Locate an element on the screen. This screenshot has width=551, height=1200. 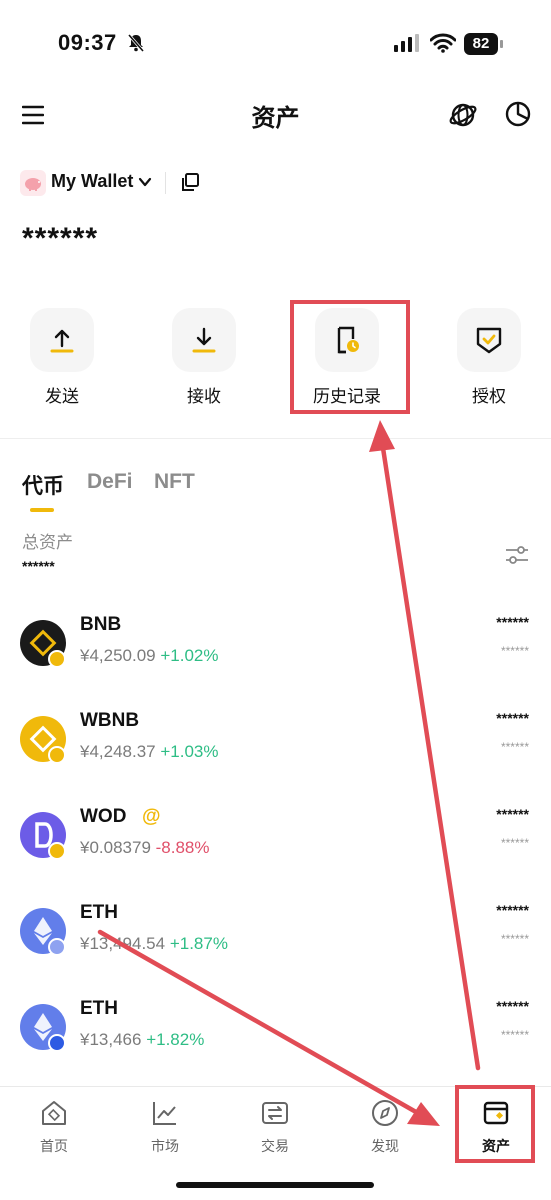
token-price-change: +1.87% is located at coordinates (198, 943).